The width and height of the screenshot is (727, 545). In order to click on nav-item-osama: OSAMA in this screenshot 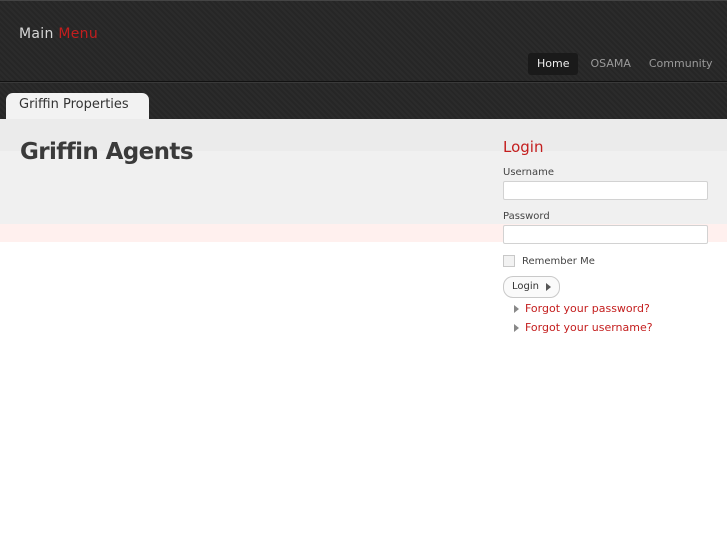, I will do `click(610, 64)`.